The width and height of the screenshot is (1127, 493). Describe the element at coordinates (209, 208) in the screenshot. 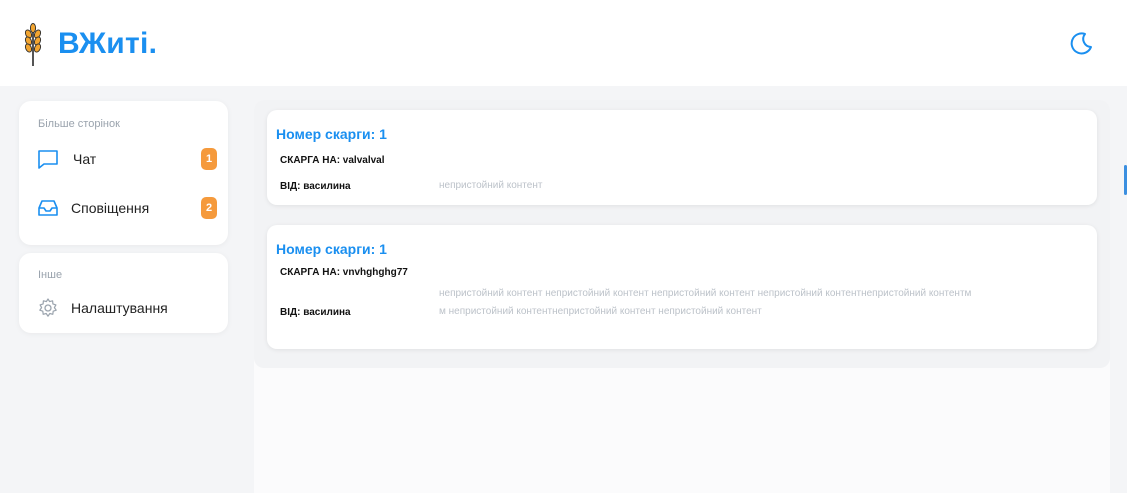

I see `notification-badge: 2` at that location.